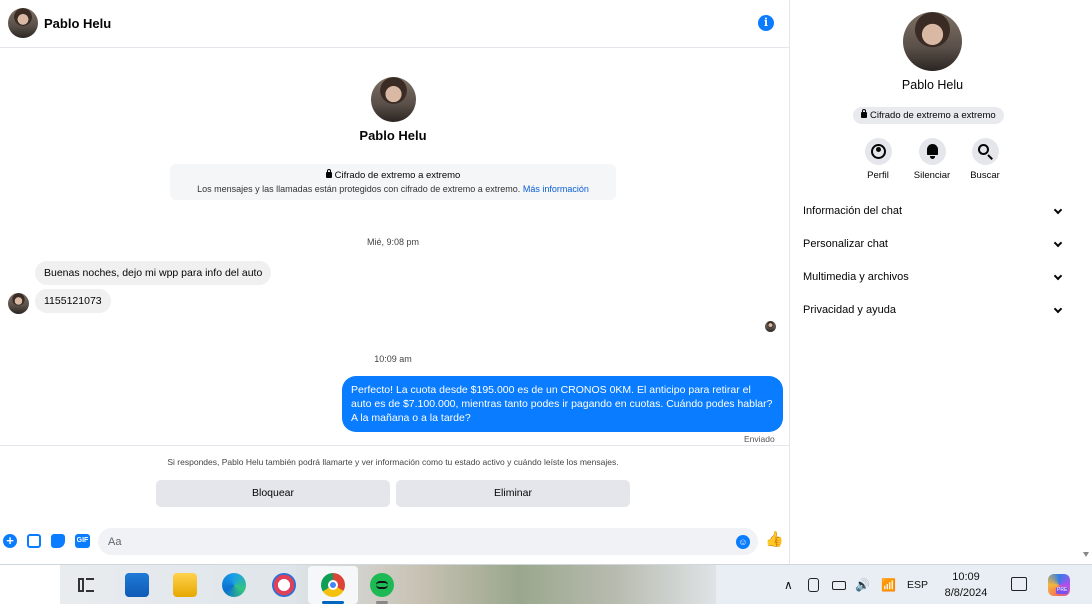 Image resolution: width=1092 pixels, height=604 pixels. I want to click on sticker-icon, so click(58, 541).